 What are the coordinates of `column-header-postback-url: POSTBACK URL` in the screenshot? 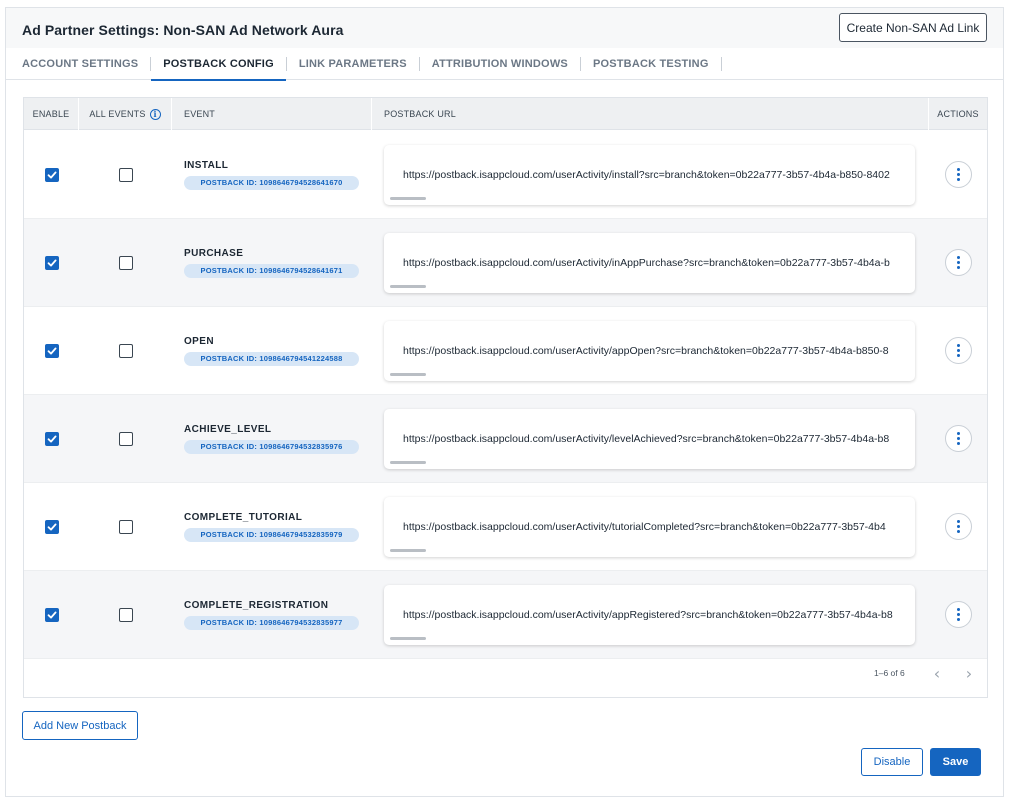 It's located at (650, 114).